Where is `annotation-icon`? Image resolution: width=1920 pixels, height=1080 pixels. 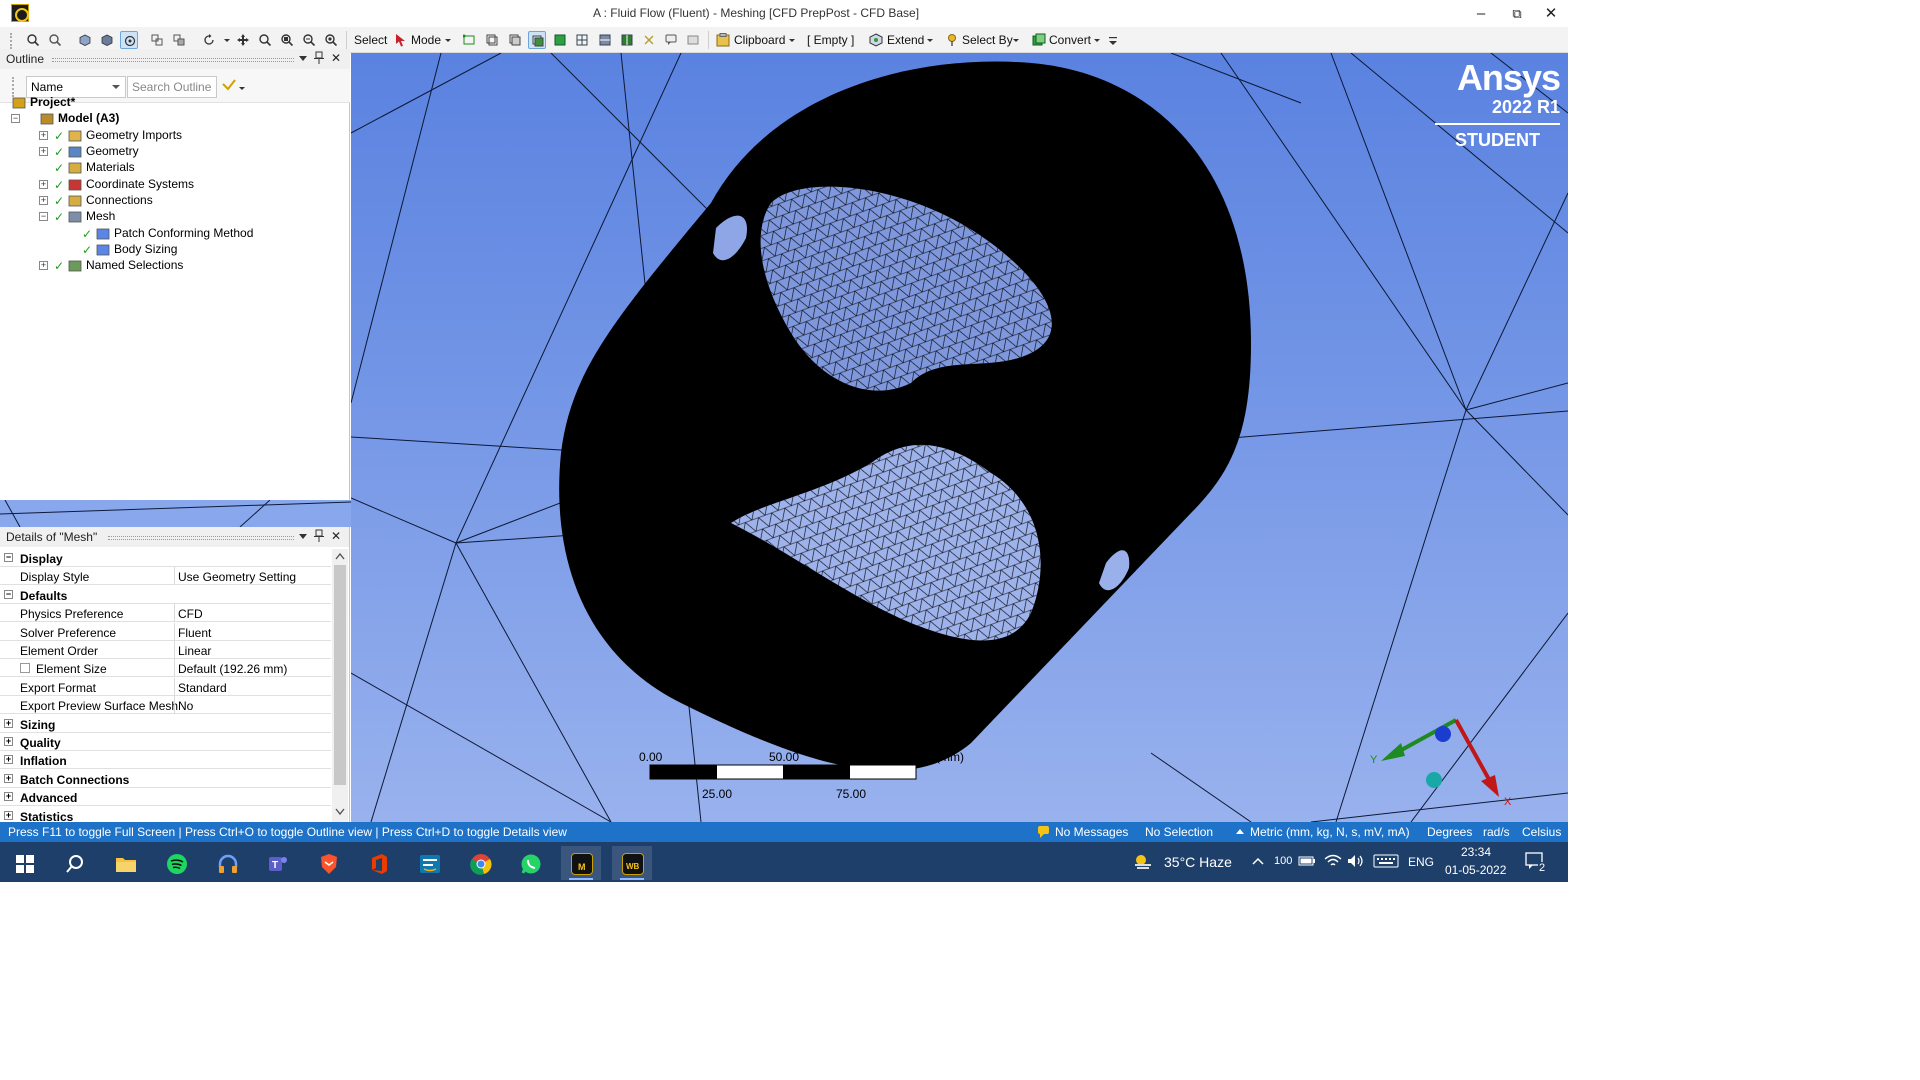
annotation-icon is located at coordinates (671, 40).